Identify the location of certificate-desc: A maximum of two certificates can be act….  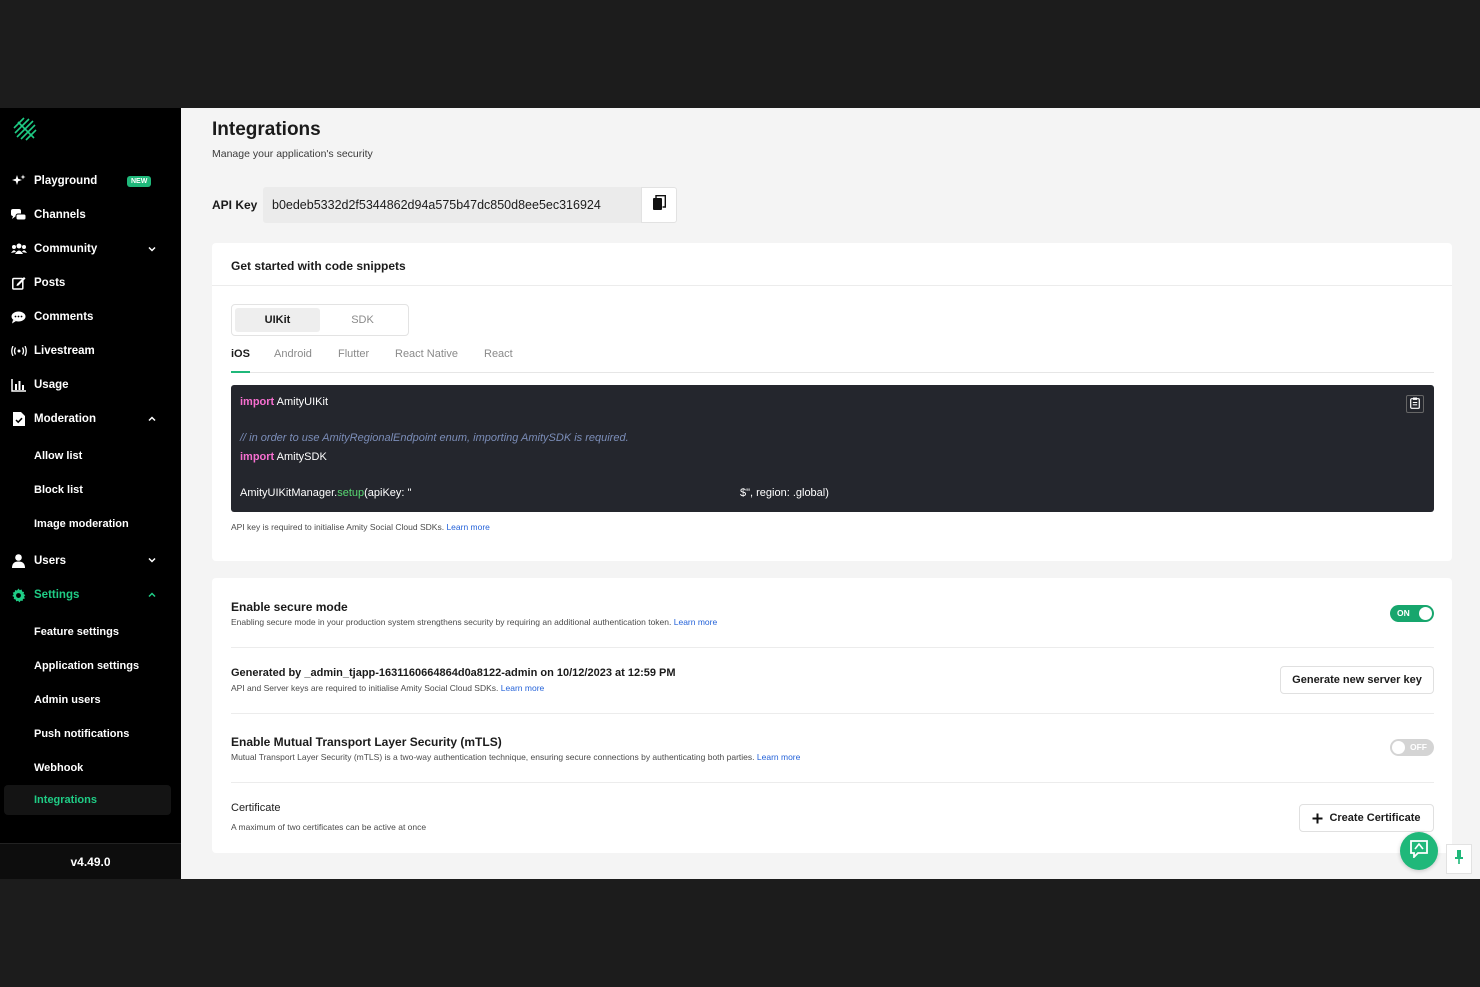
(329, 827).